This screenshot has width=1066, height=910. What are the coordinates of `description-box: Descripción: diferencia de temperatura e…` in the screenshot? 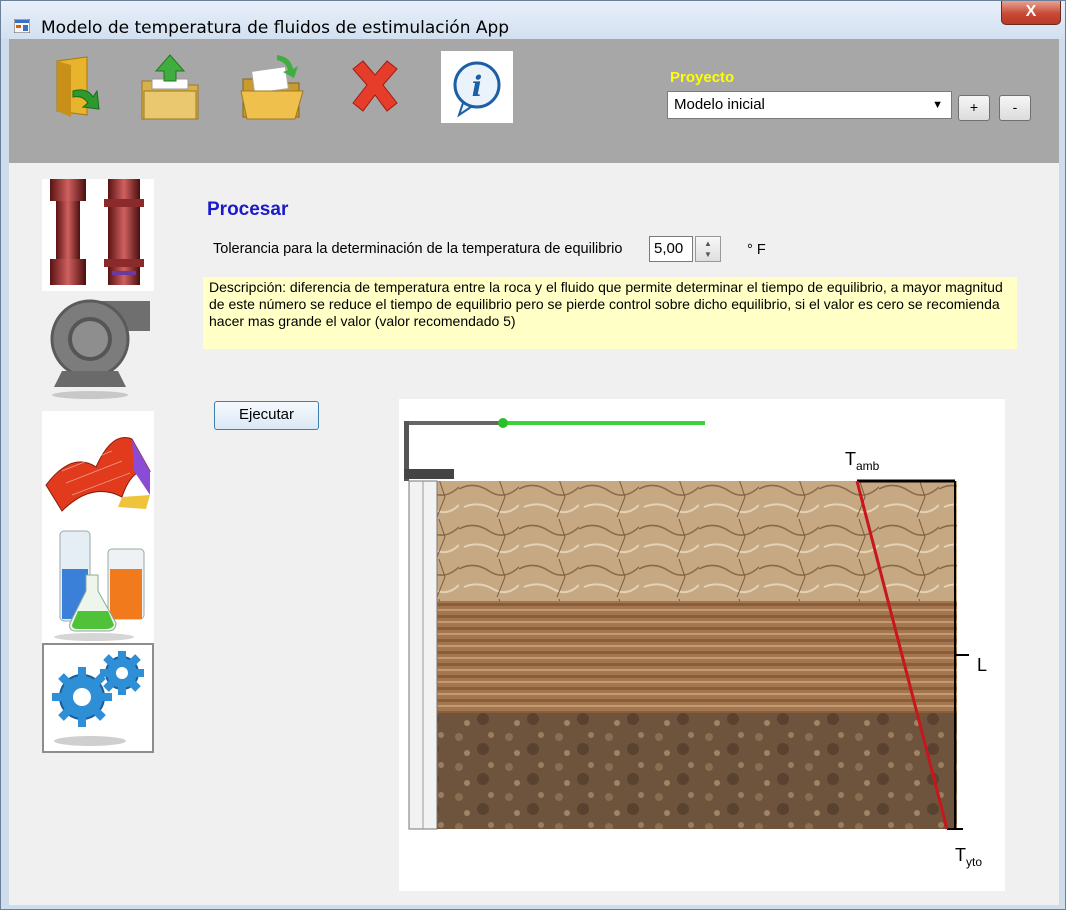 It's located at (610, 313).